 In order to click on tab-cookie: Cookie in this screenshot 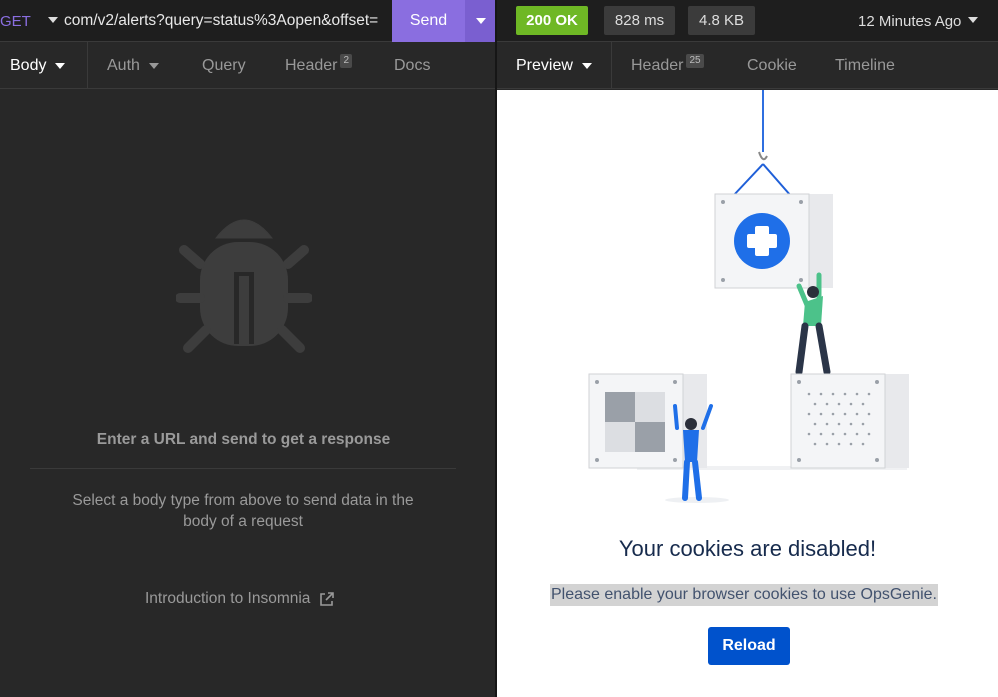, I will do `click(772, 65)`.